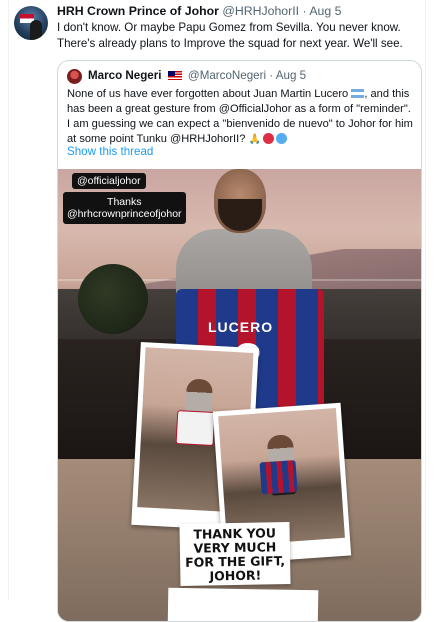 Image resolution: width=441 pixels, height=622 pixels. Describe the element at coordinates (125, 75) in the screenshot. I see `quoted-display-name: Marco Negeri` at that location.